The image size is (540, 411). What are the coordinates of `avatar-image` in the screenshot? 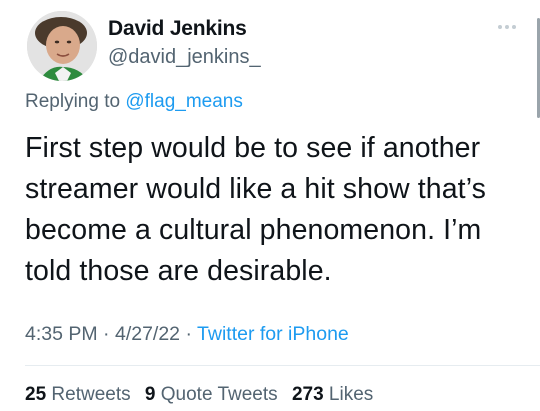 It's located at (62, 46).